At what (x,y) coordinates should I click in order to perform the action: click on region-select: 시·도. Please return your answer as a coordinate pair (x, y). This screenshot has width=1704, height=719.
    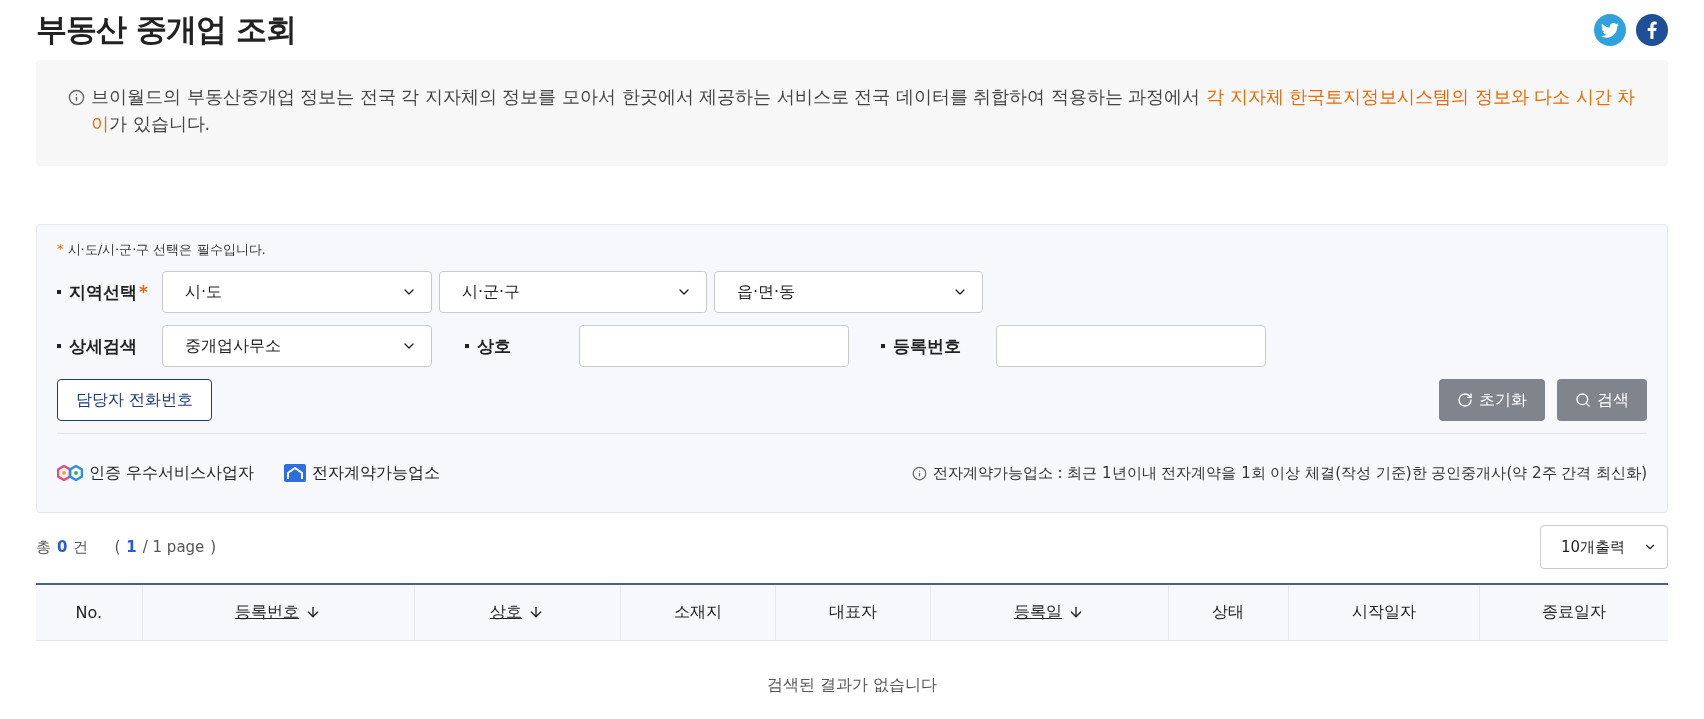
    Looking at the image, I should click on (297, 292).